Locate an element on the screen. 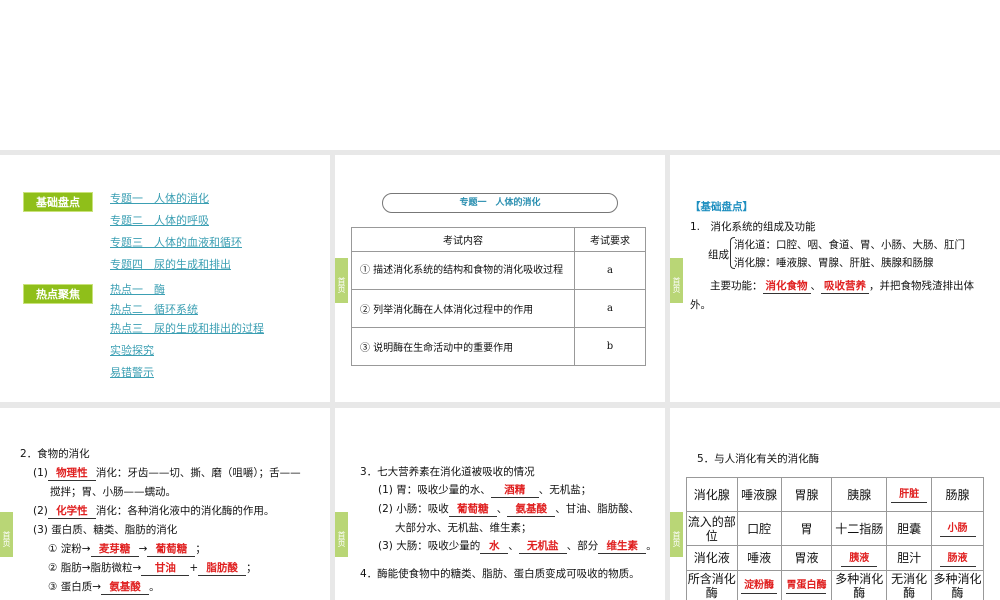  cell-text: 胃蛋白酶 is located at coordinates (806, 586).